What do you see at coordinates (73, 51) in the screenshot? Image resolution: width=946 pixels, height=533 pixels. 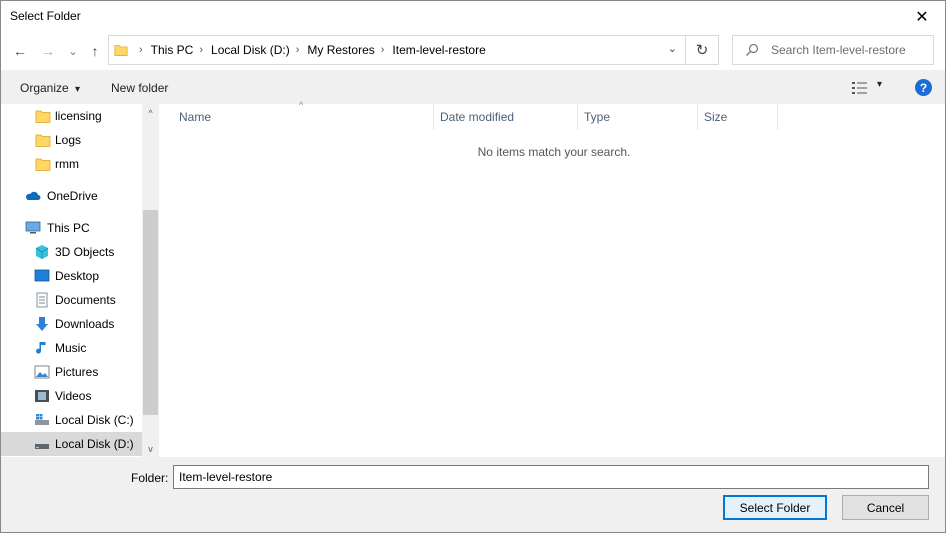 I see `recent-locations-icon: ⌄` at bounding box center [73, 51].